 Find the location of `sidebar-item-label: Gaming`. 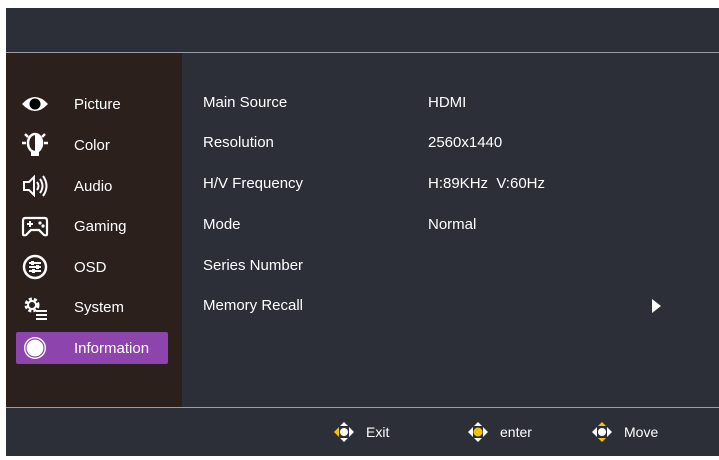

sidebar-item-label: Gaming is located at coordinates (100, 226).